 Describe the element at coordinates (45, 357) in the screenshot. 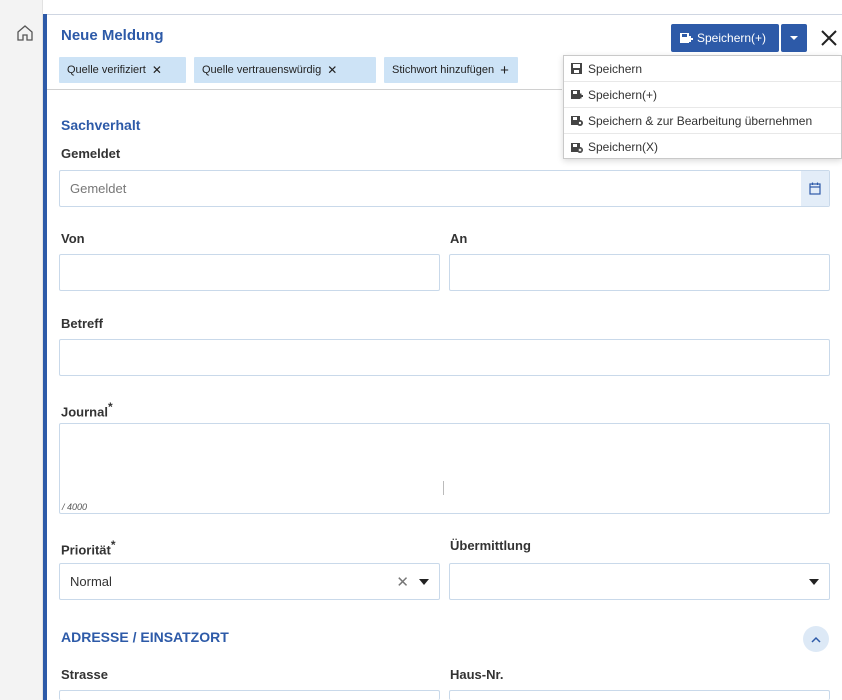

I see `accent-bar` at that location.